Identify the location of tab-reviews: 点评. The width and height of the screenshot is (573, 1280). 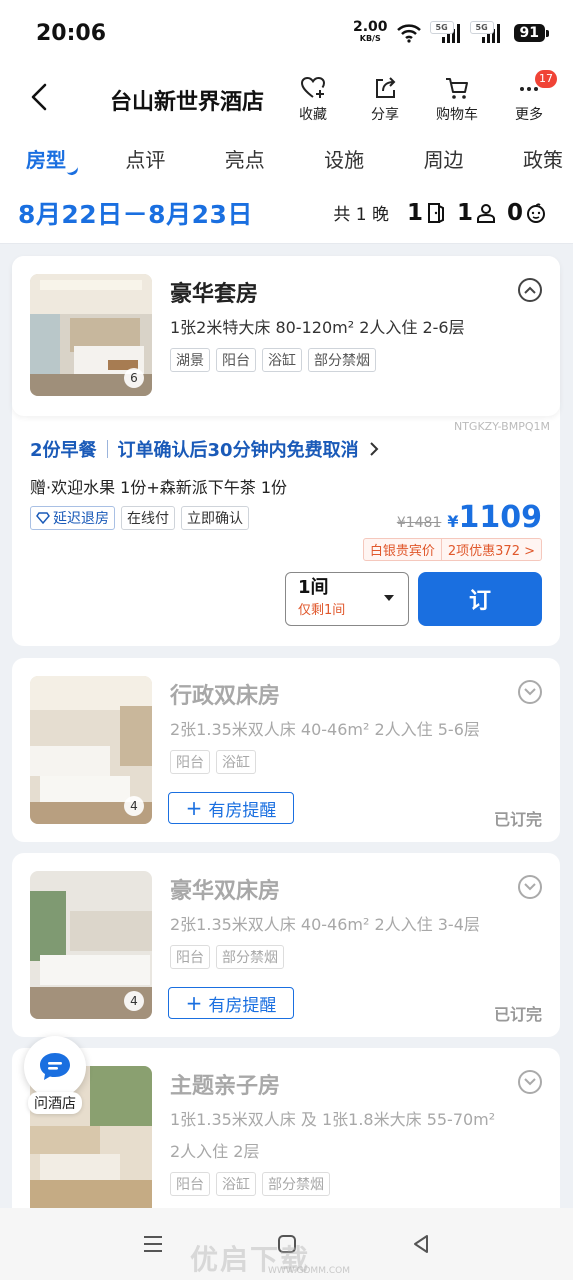
(145, 158).